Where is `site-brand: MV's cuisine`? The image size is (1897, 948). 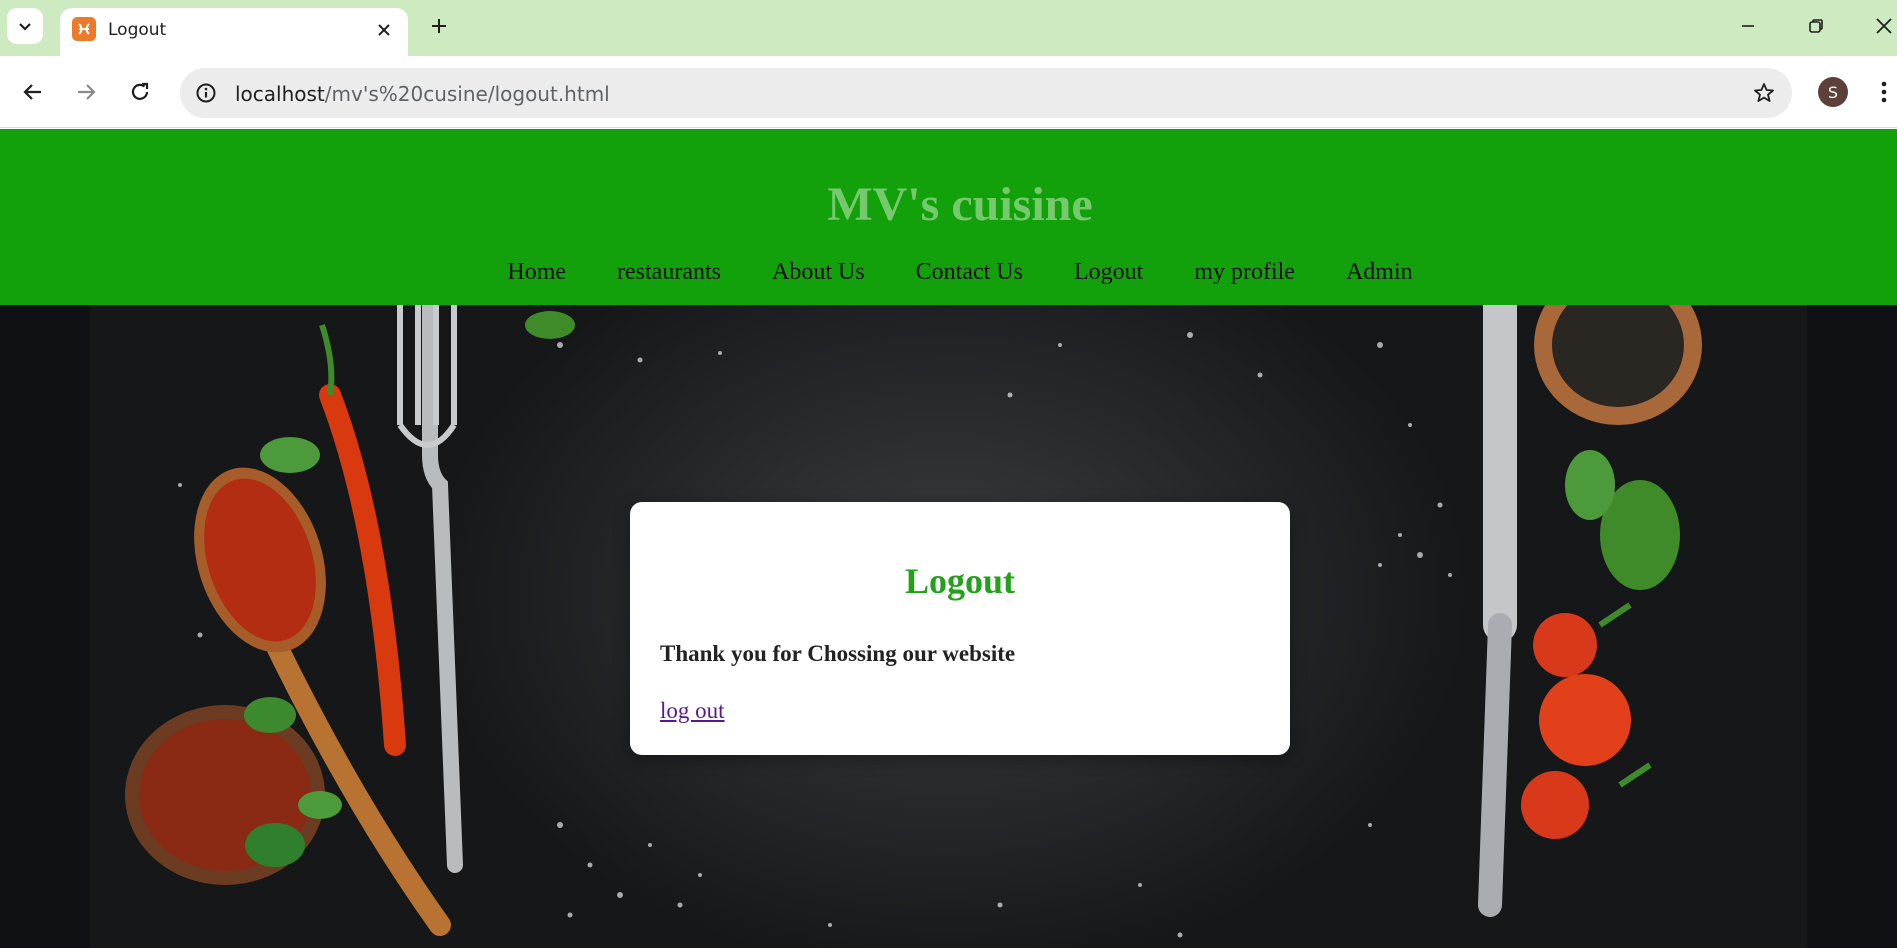 site-brand: MV's cuisine is located at coordinates (960, 204).